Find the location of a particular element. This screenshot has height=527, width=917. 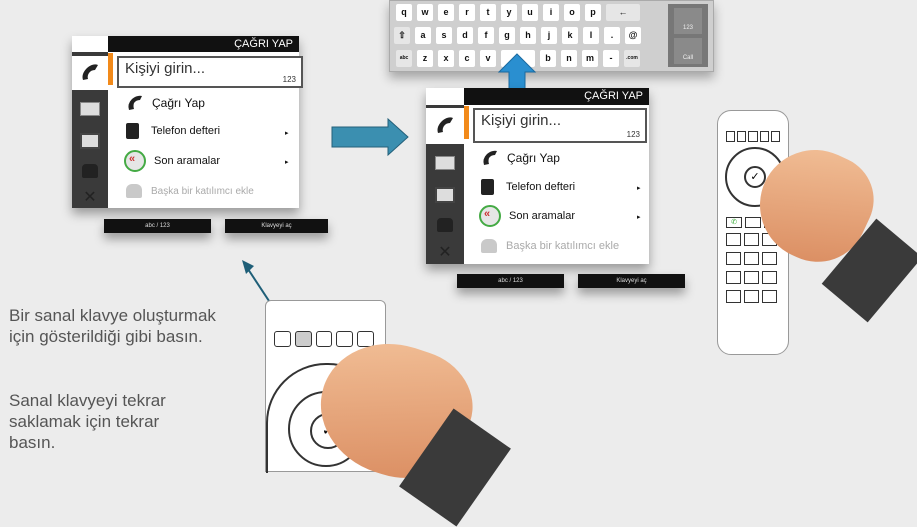

person-icon is located at coordinates (445, 225).